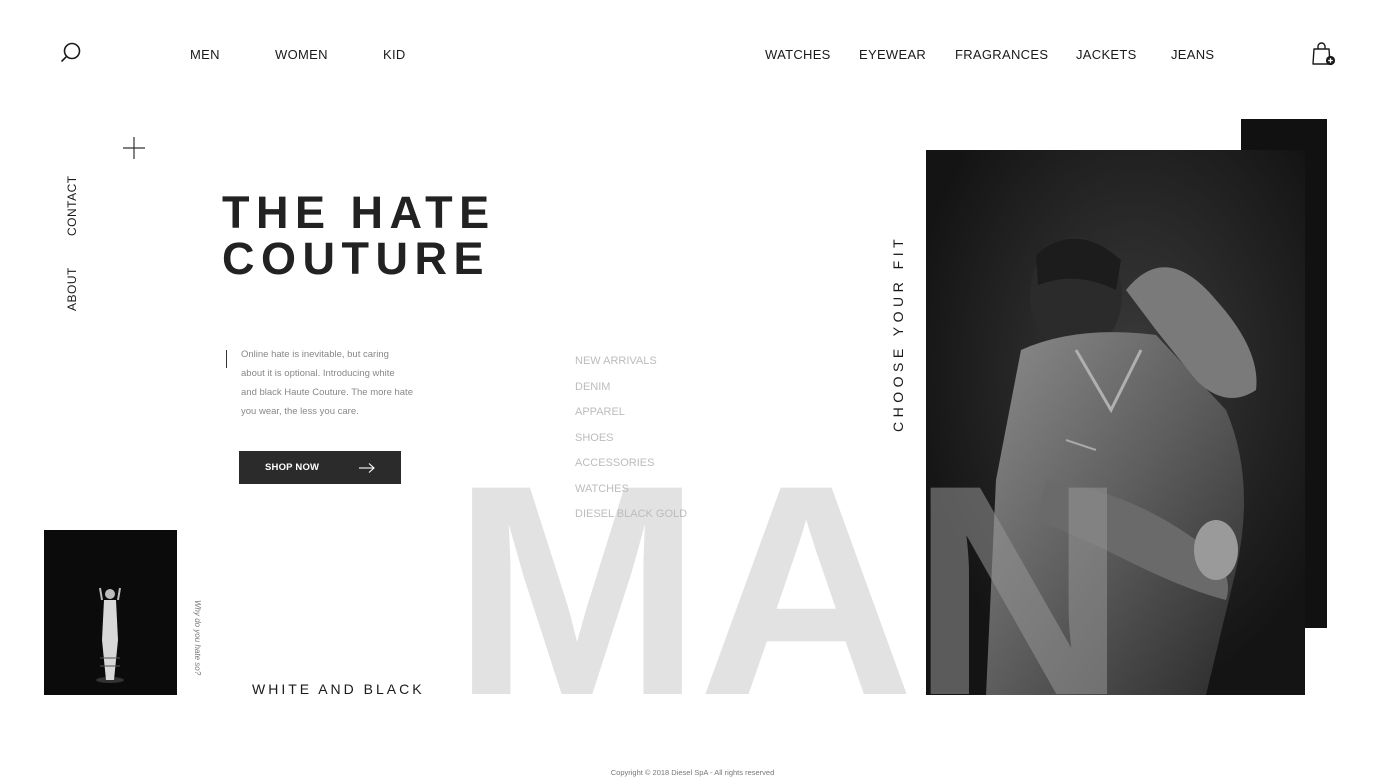  Describe the element at coordinates (798, 54) in the screenshot. I see `nav-watches: WATCHES` at that location.